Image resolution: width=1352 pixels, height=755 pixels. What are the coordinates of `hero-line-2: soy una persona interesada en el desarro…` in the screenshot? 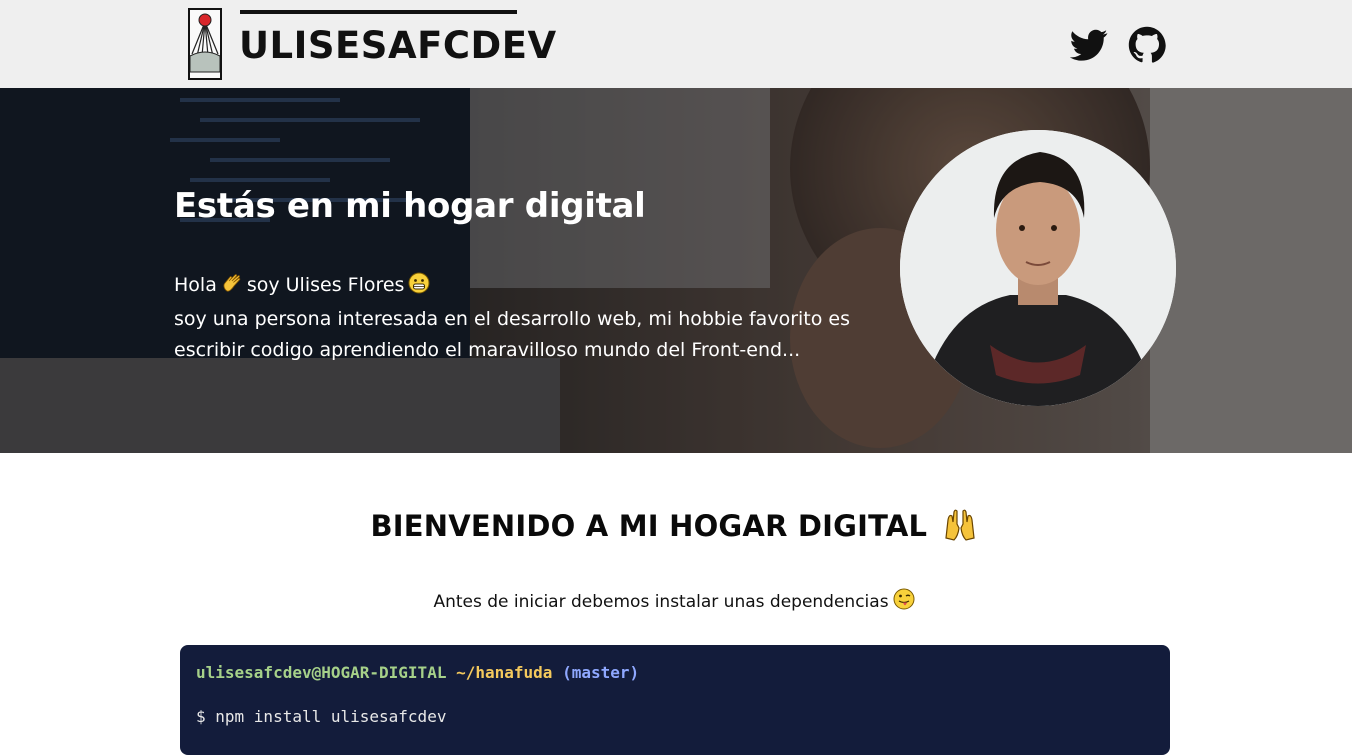 It's located at (512, 319).